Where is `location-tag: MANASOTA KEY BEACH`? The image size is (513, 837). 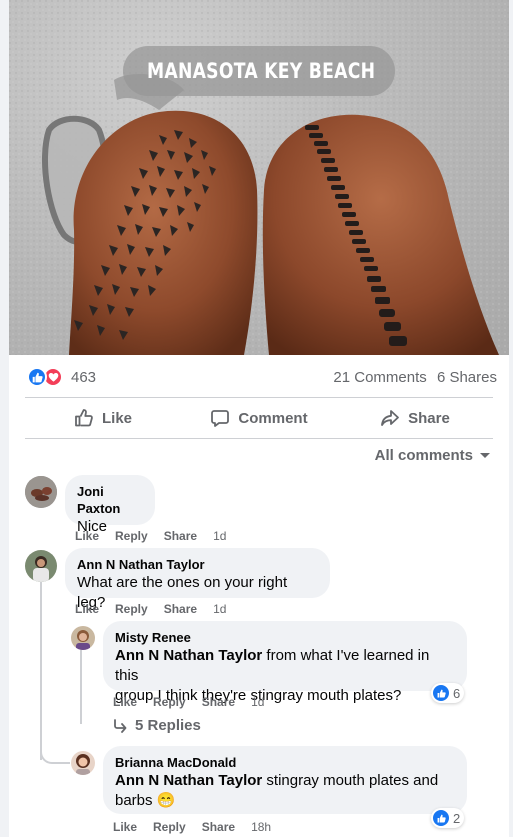 location-tag: MANASOTA KEY BEACH is located at coordinates (259, 71).